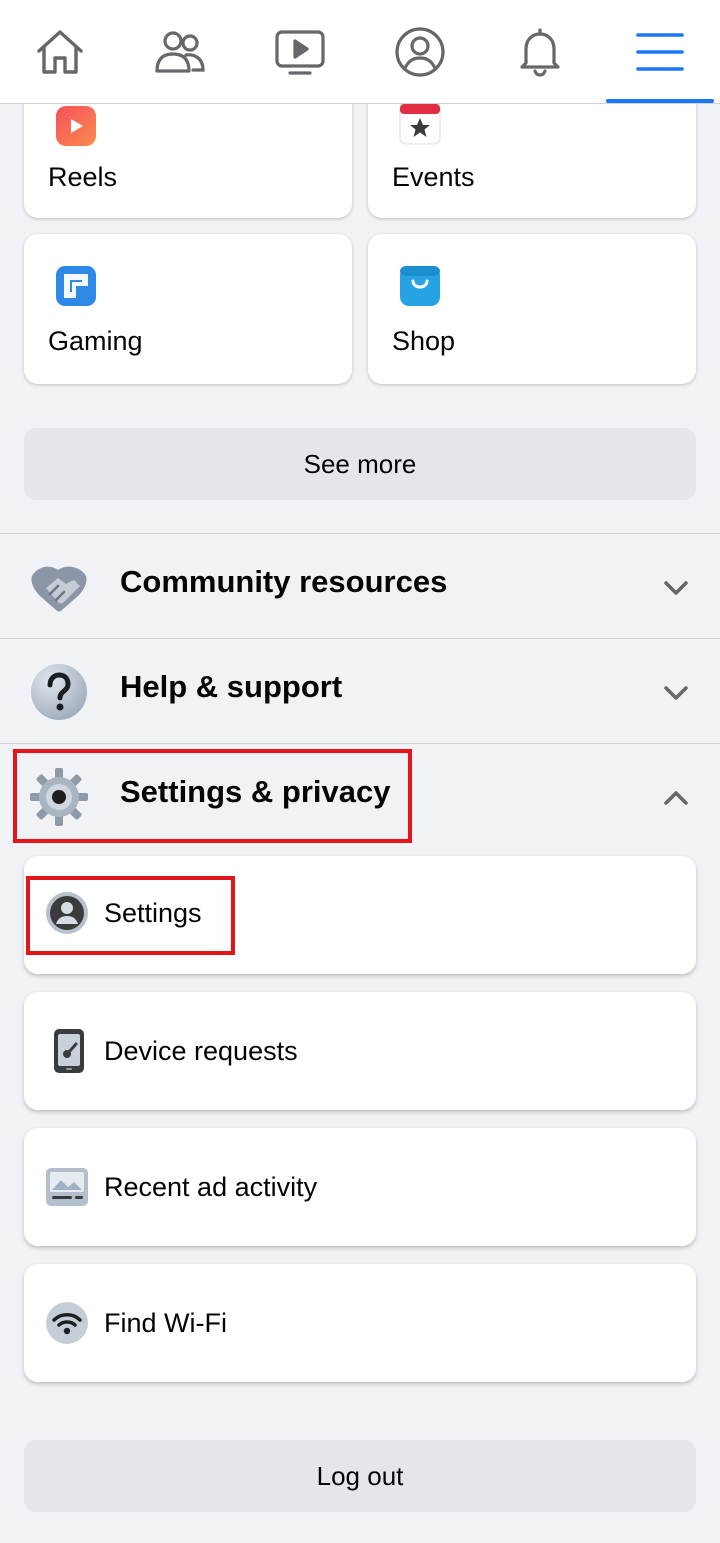  What do you see at coordinates (69, 1051) in the screenshot?
I see `phone-key-icon` at bounding box center [69, 1051].